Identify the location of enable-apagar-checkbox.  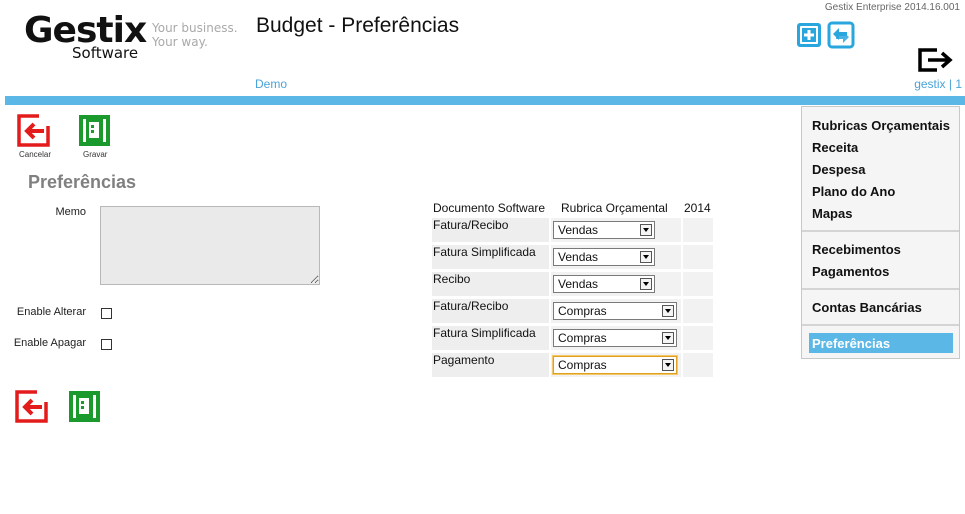
(106, 344).